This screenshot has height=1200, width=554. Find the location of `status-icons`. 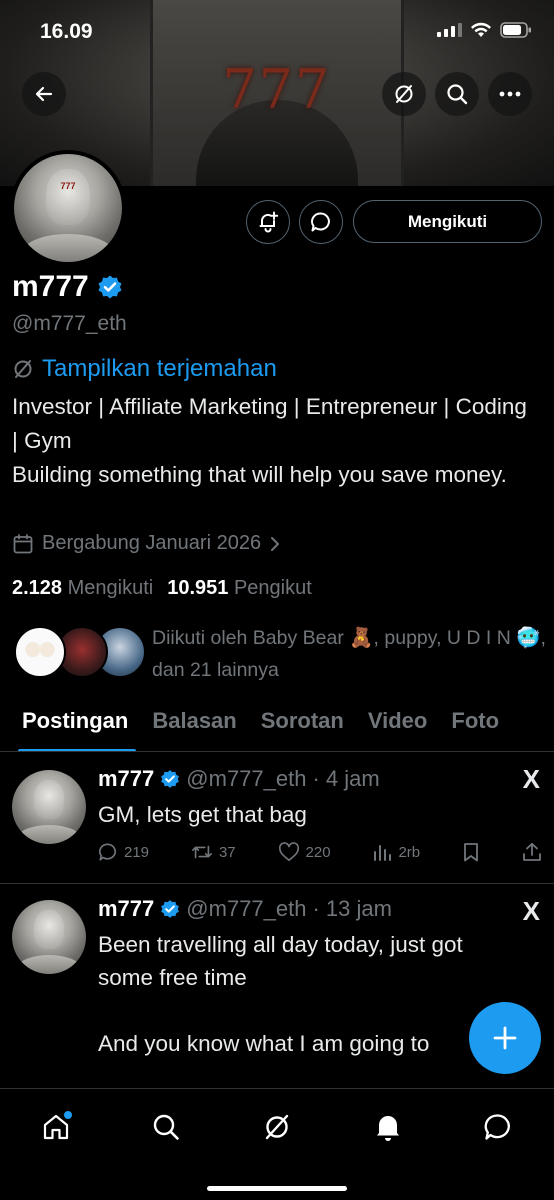

status-icons is located at coordinates (484, 30).